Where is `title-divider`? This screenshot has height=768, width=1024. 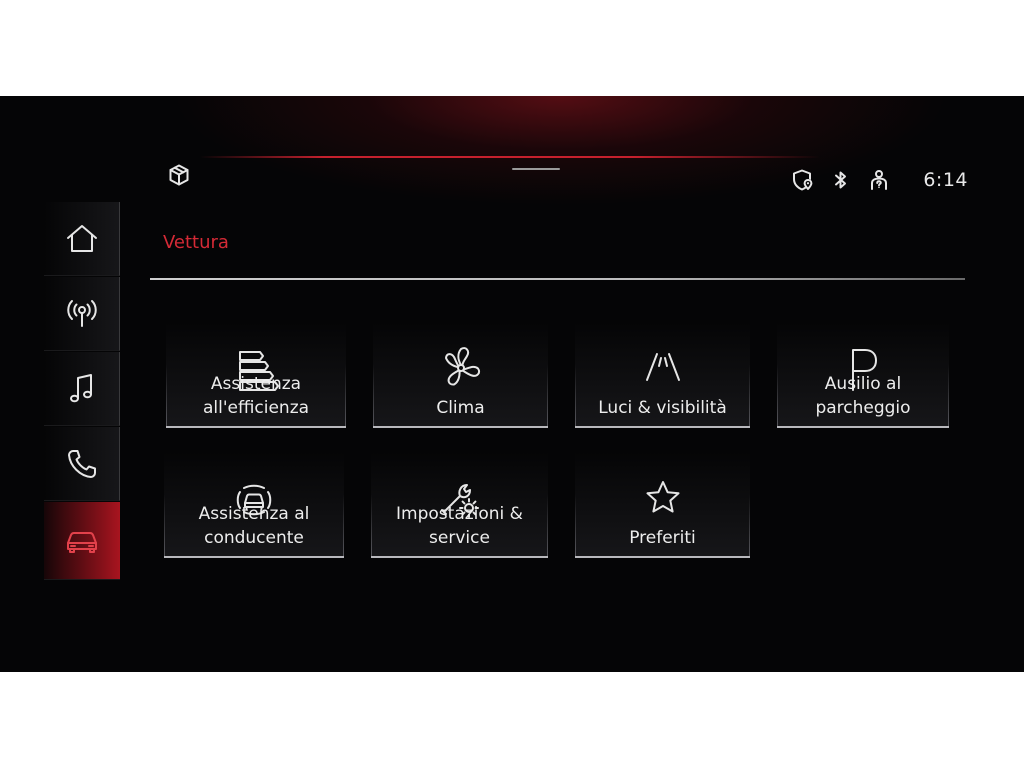 title-divider is located at coordinates (557, 279).